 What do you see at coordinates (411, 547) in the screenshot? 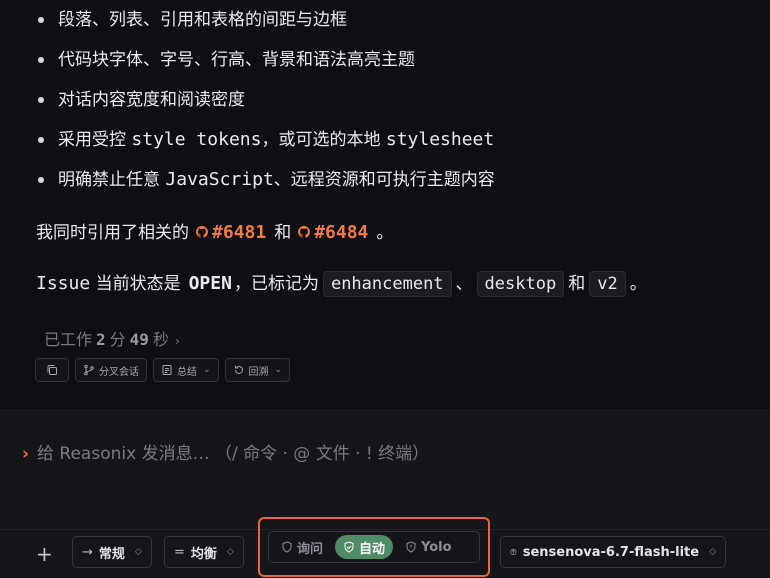
I see `shield-alert-icon` at bounding box center [411, 547].